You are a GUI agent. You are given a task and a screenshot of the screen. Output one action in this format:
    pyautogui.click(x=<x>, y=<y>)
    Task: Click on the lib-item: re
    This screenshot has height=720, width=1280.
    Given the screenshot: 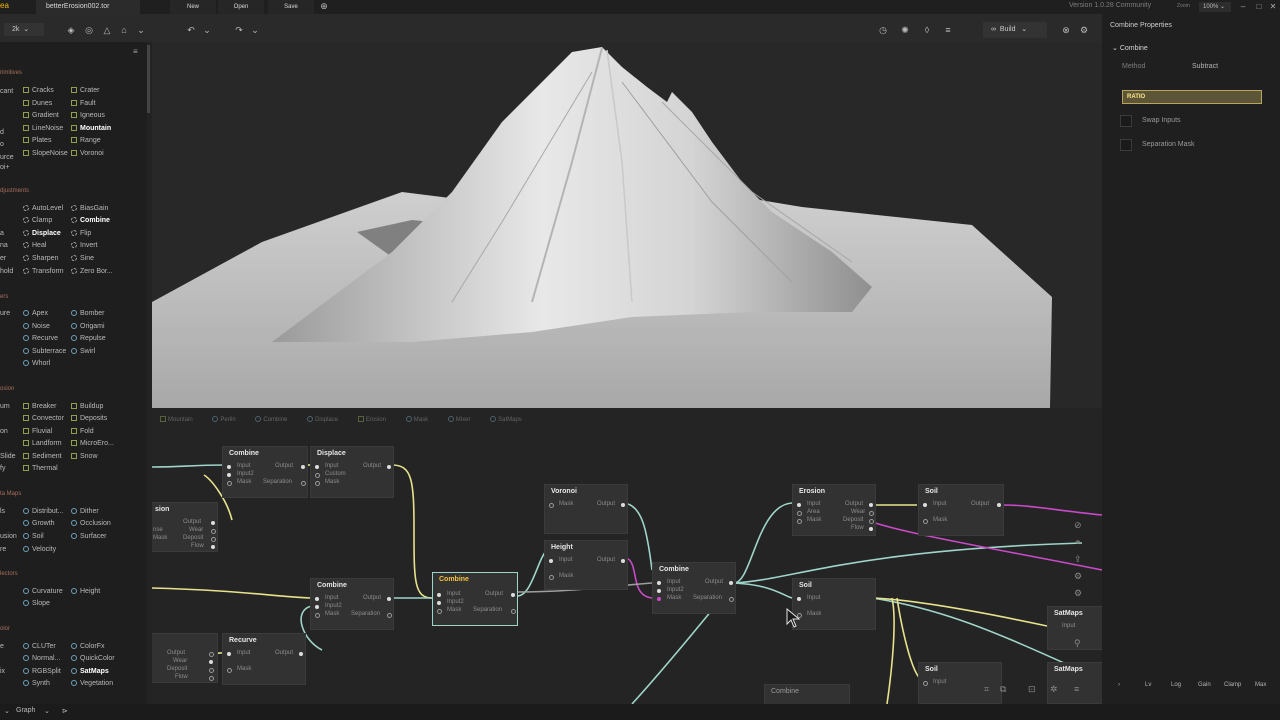 What is the action you would take?
    pyautogui.click(x=3, y=549)
    